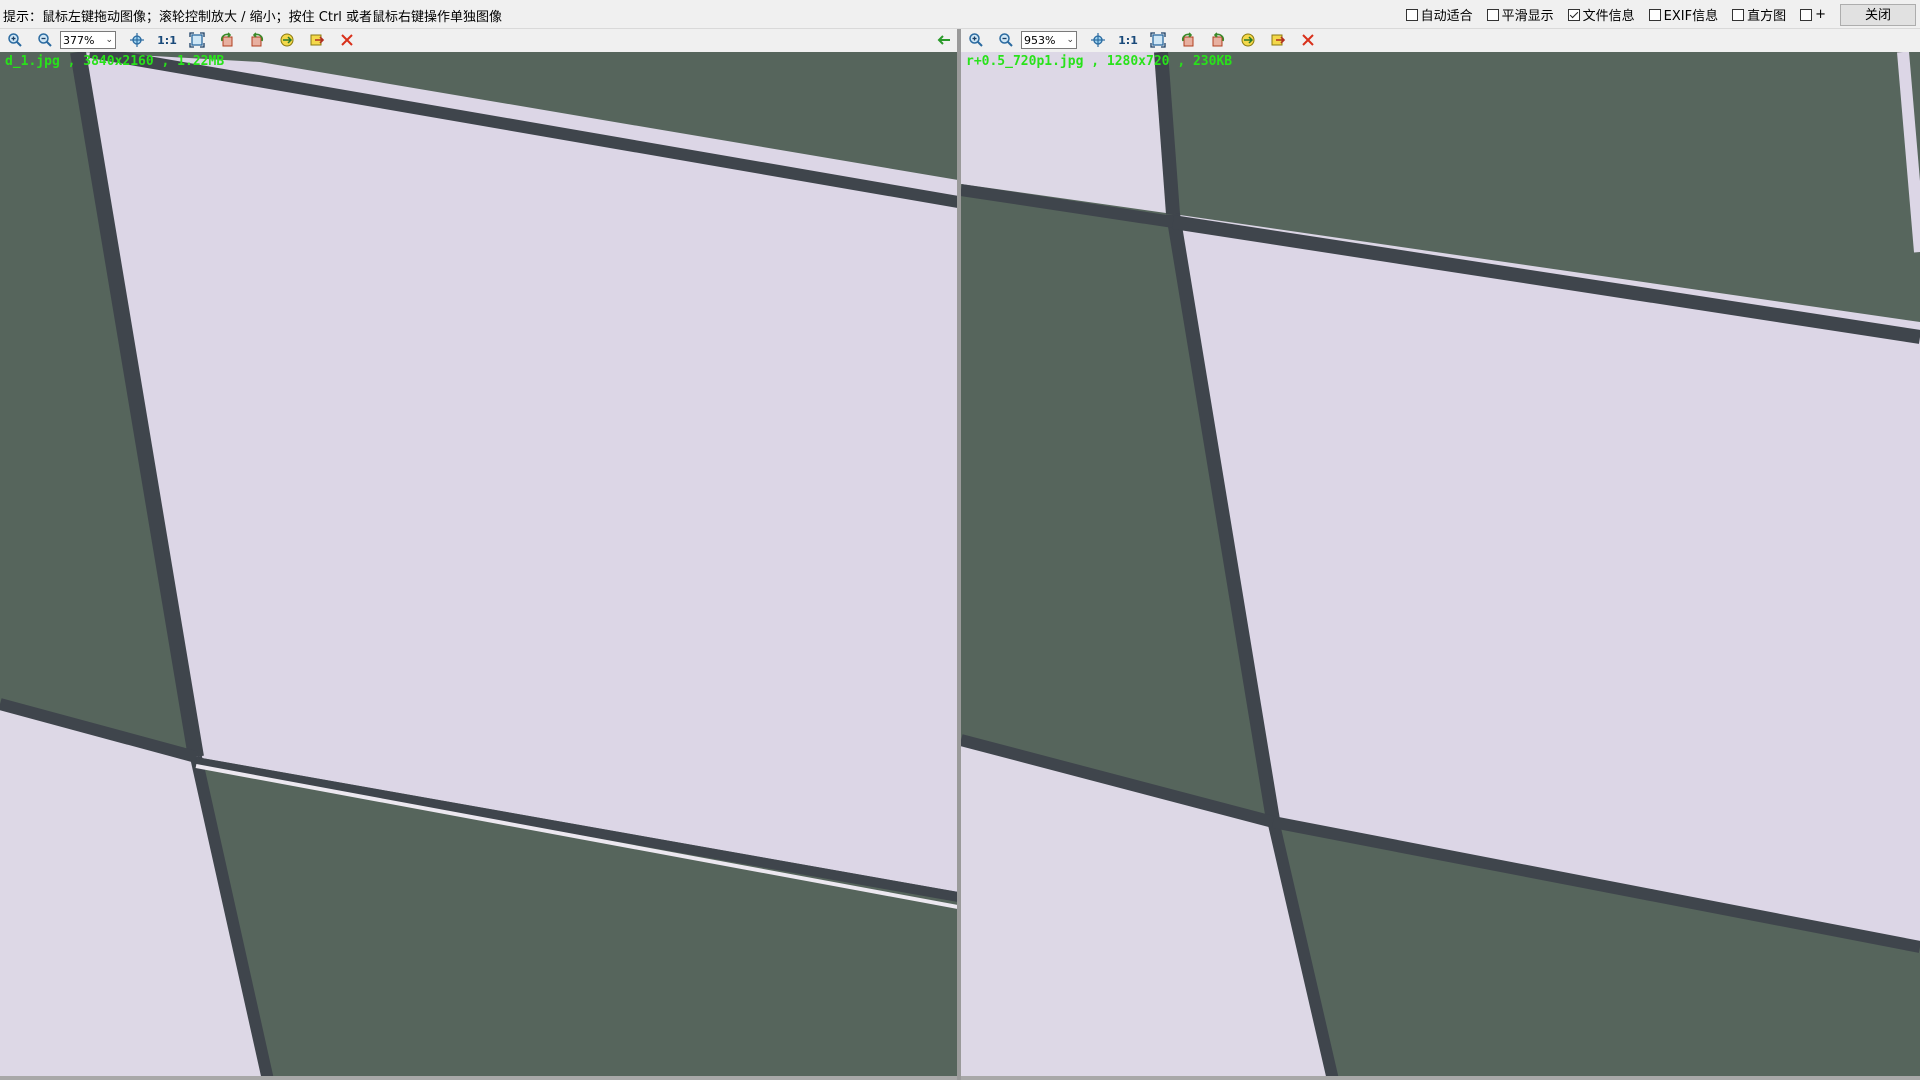 Image resolution: width=1920 pixels, height=1080 pixels. Describe the element at coordinates (1878, 14) in the screenshot. I see `close-button: 关闭` at that location.